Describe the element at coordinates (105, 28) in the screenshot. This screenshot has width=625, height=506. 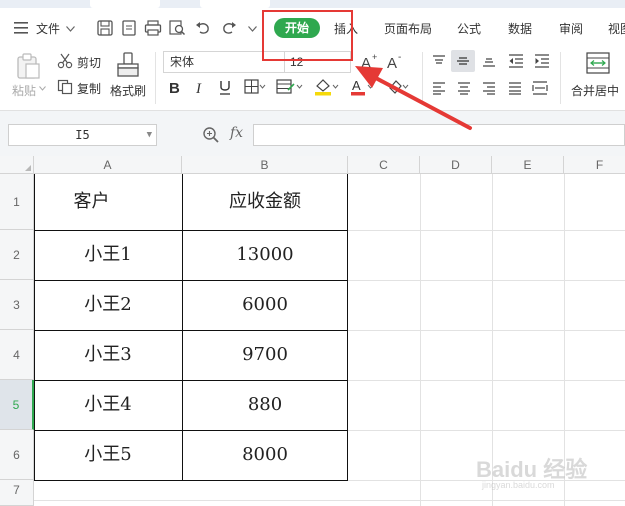
I see `save-icon` at that location.